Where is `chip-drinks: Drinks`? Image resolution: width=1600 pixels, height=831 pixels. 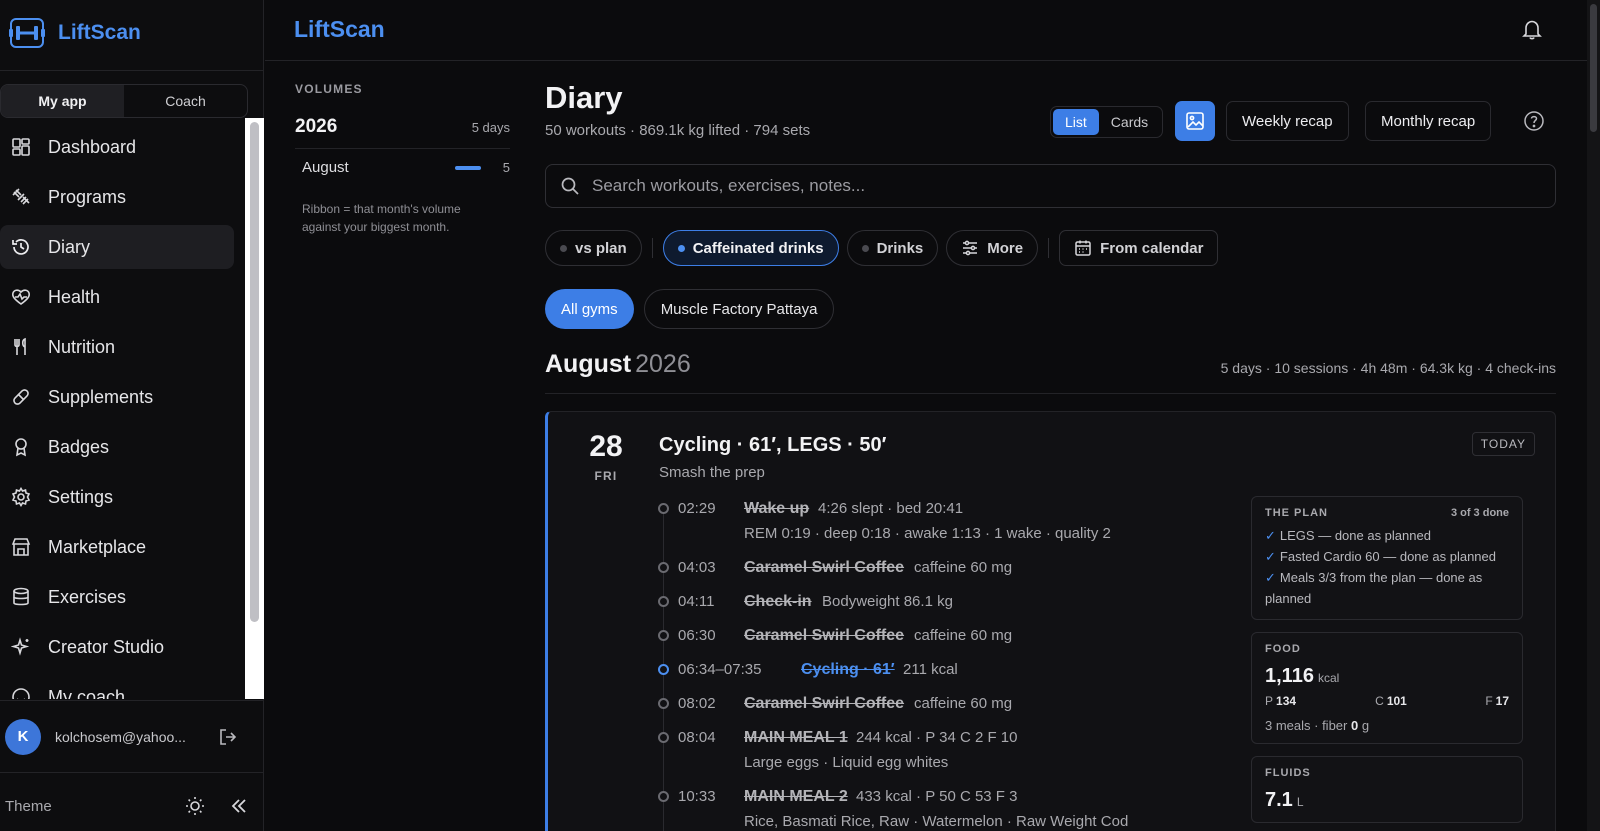 chip-drinks: Drinks is located at coordinates (892, 248).